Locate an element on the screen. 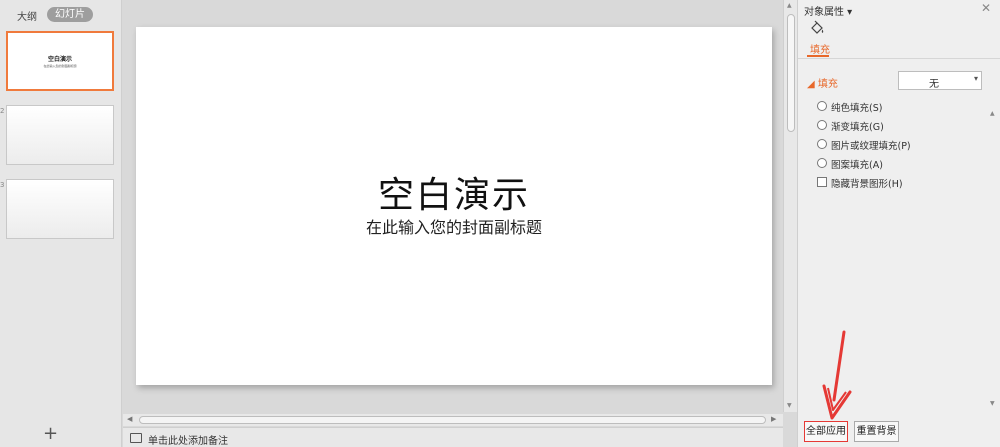  annotation-arrow-icon is located at coordinates (837, 375).